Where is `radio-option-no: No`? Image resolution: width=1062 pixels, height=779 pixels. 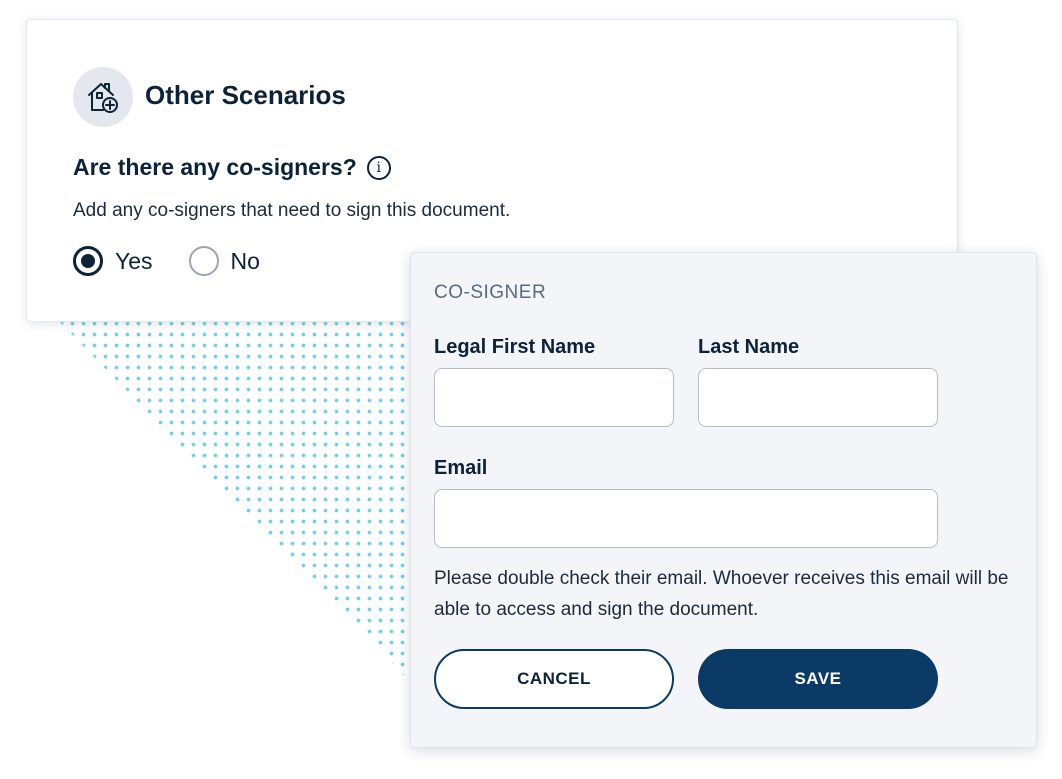 radio-option-no: No is located at coordinates (224, 261).